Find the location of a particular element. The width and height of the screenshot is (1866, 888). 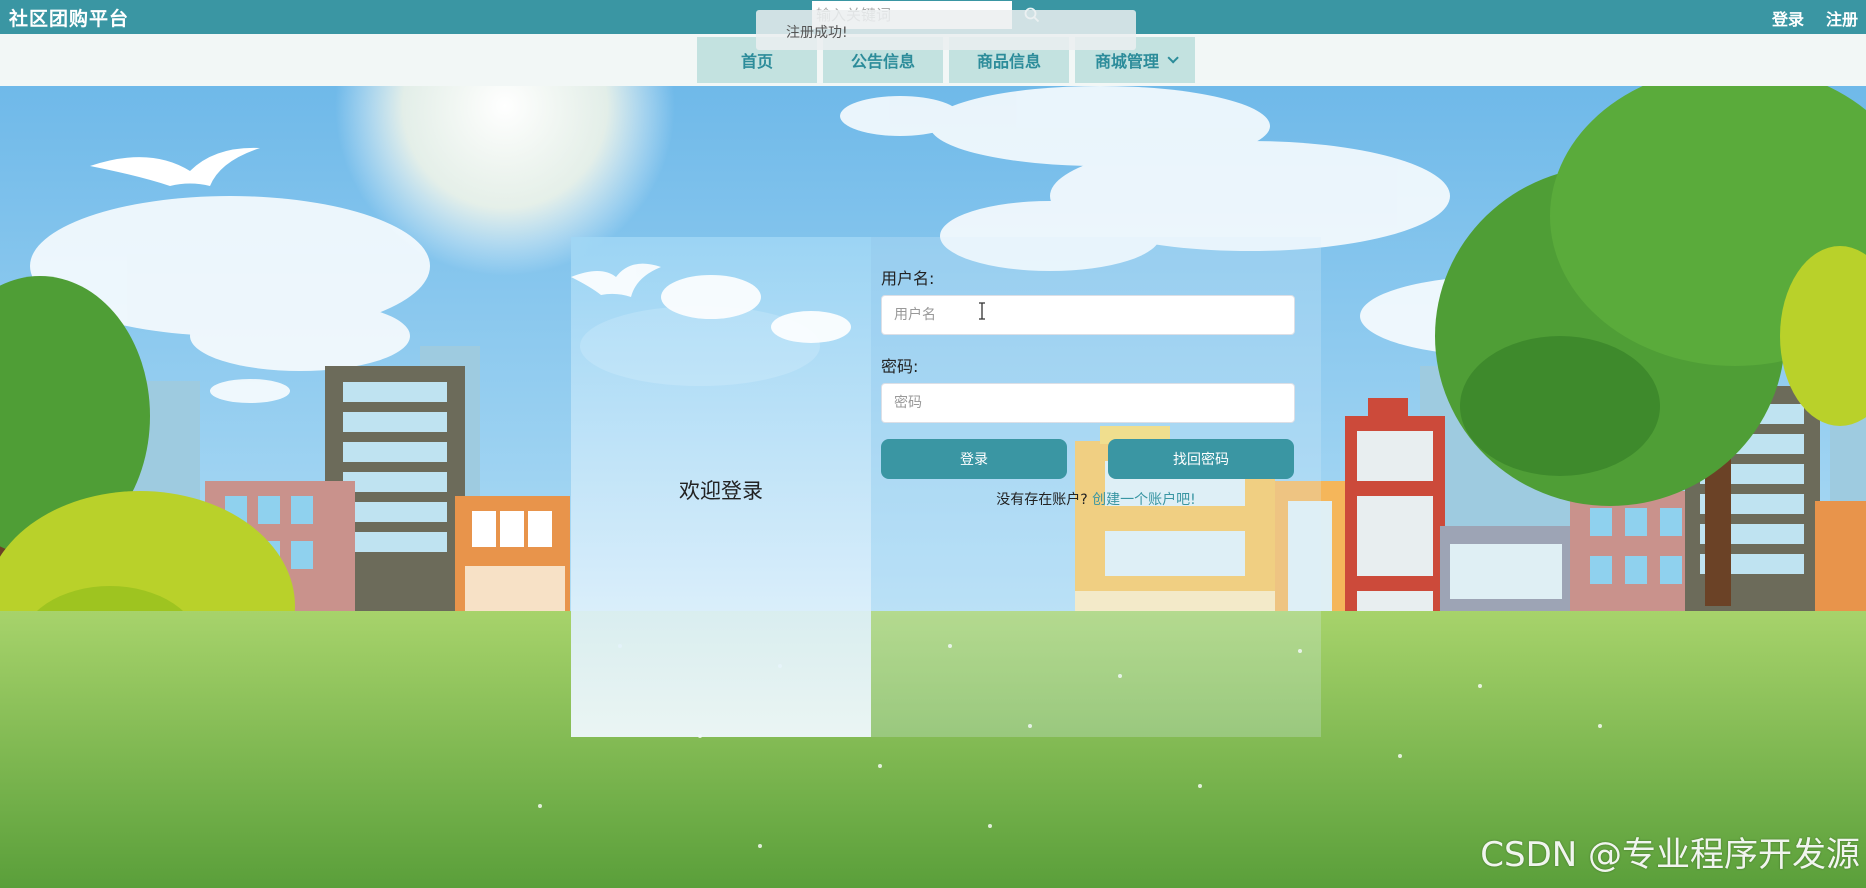

password-input is located at coordinates (1088, 403).